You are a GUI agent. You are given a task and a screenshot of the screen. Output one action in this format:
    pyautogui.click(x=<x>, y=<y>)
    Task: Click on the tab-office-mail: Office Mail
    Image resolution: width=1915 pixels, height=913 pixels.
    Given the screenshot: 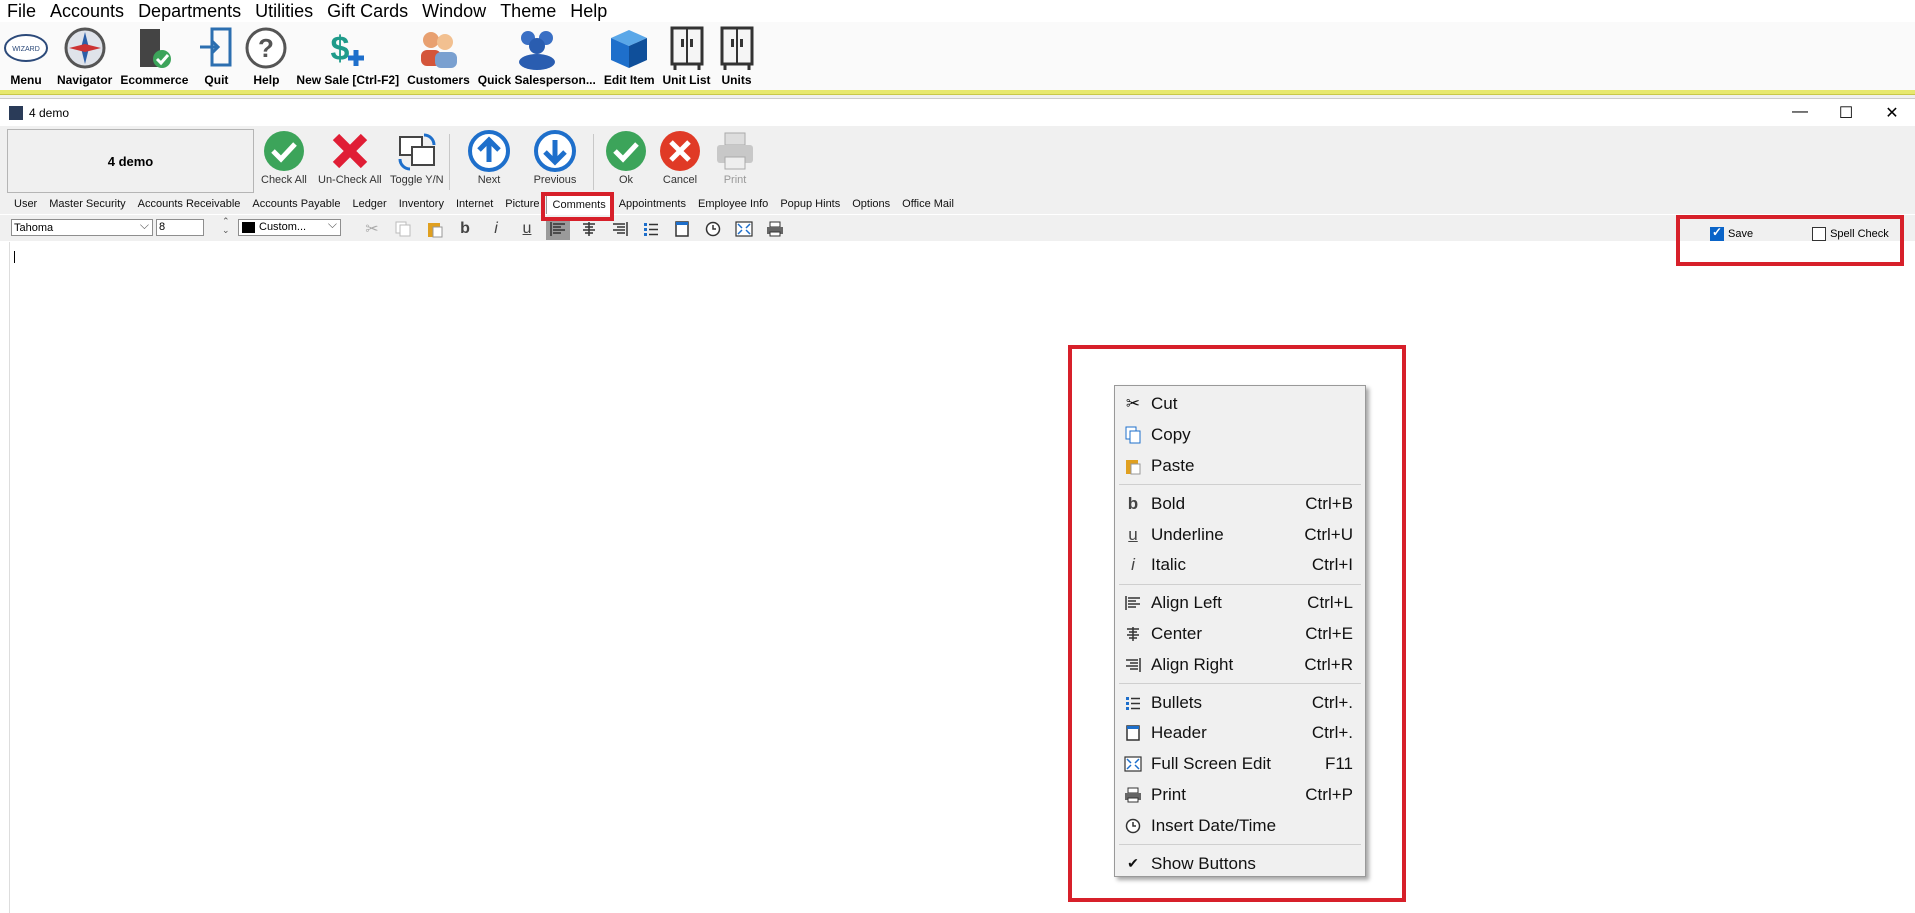 What is the action you would take?
    pyautogui.click(x=928, y=204)
    